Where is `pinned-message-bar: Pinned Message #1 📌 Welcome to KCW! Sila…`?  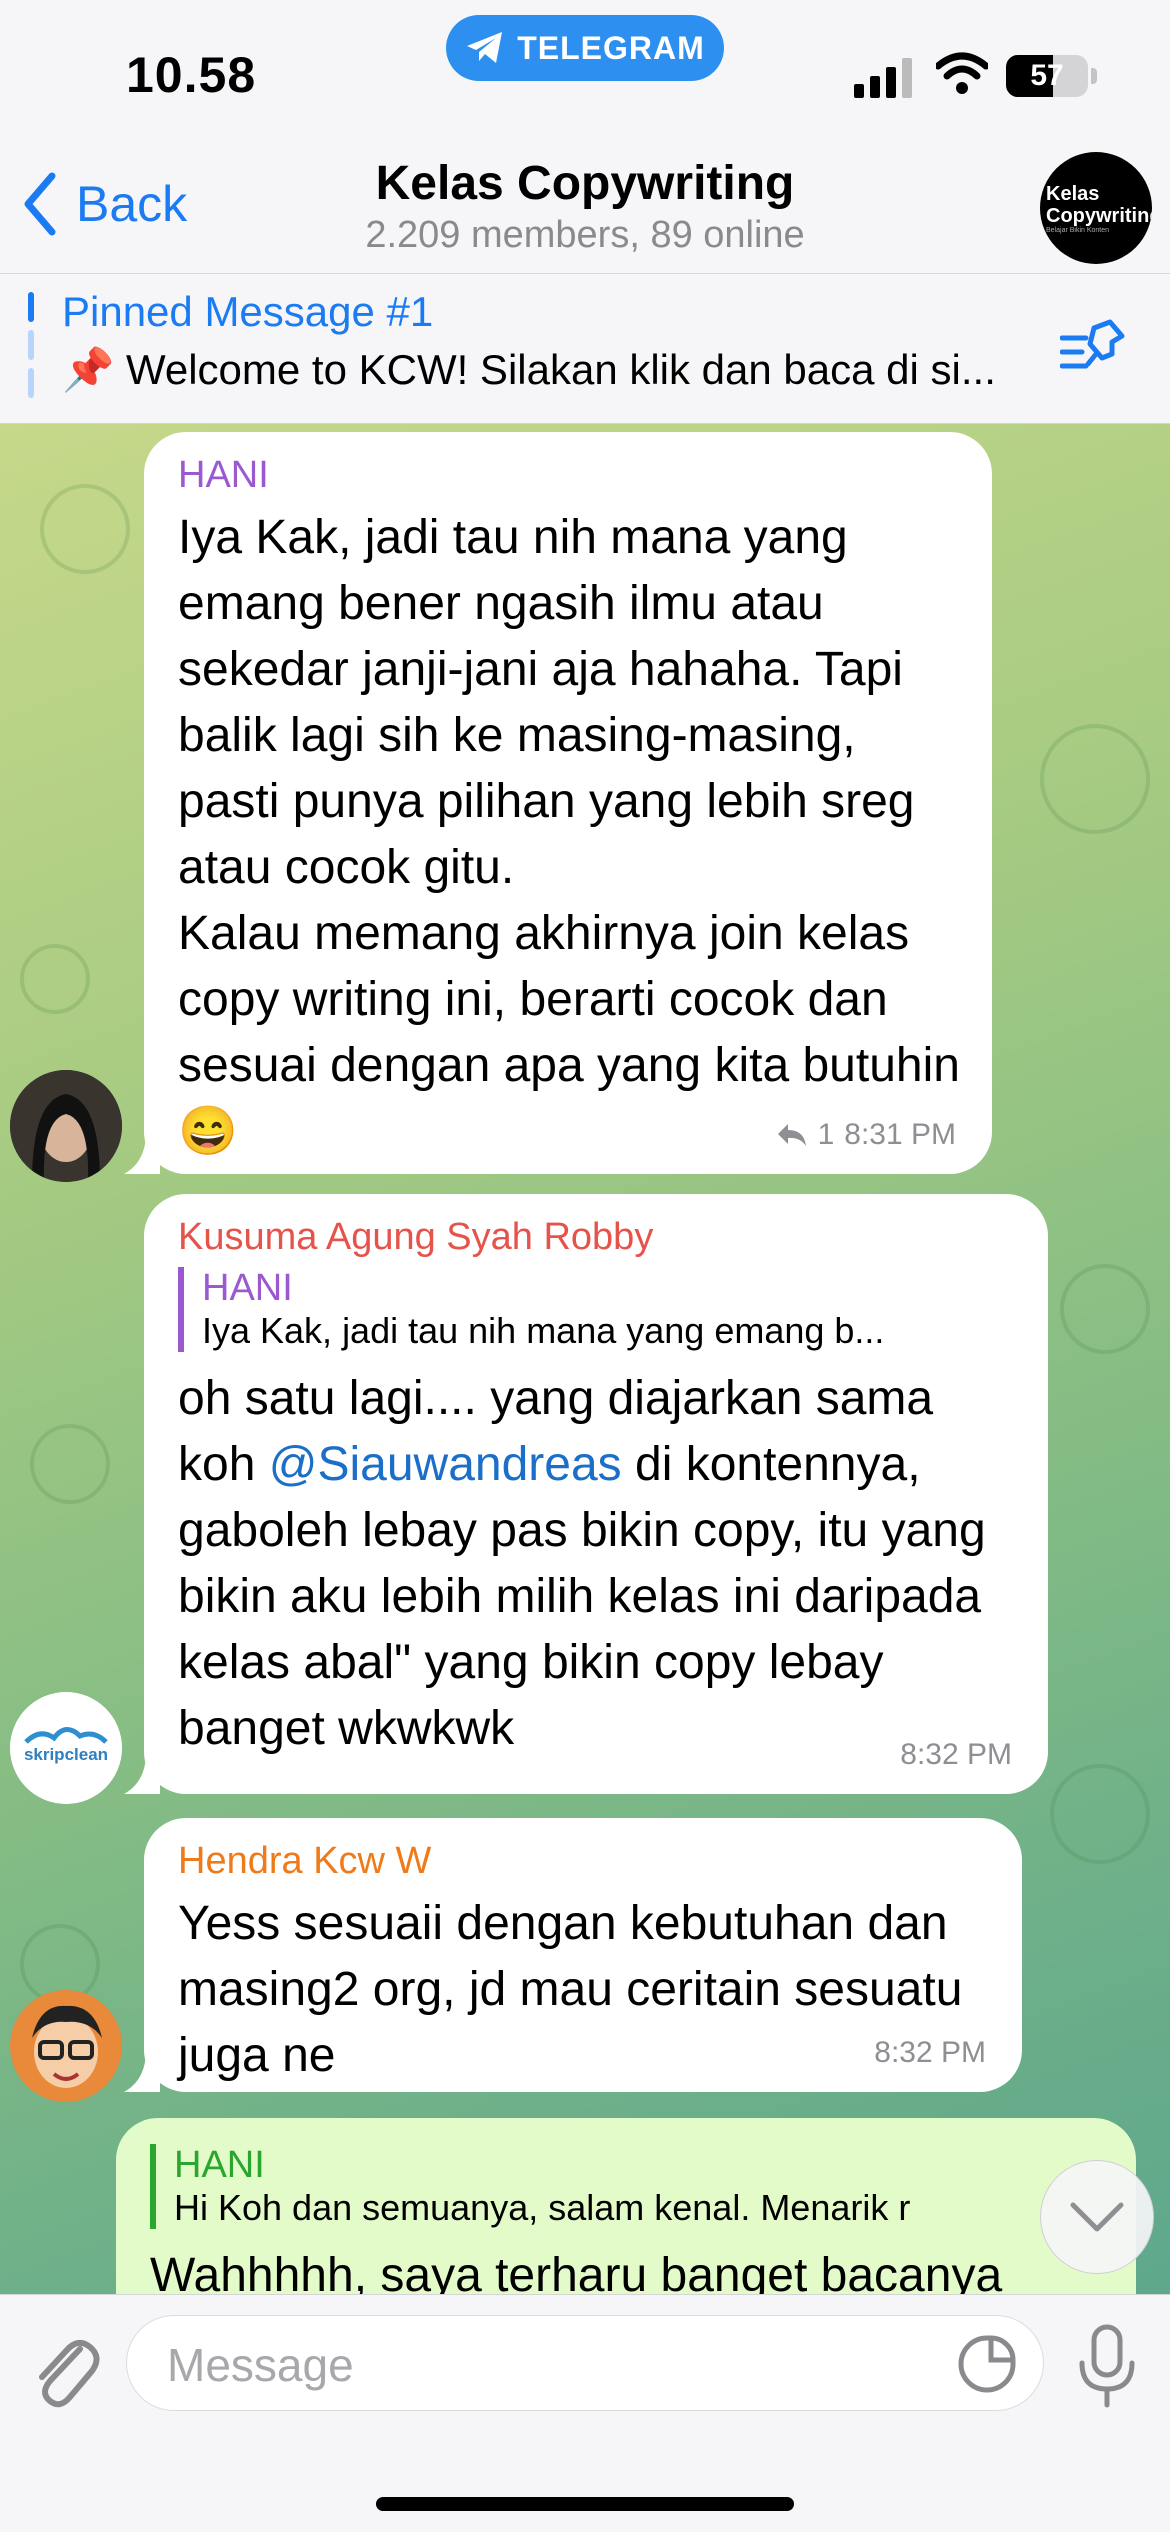
pinned-message-bar: Pinned Message #1 📌 Welcome to KCW! Sila… is located at coordinates (585, 349).